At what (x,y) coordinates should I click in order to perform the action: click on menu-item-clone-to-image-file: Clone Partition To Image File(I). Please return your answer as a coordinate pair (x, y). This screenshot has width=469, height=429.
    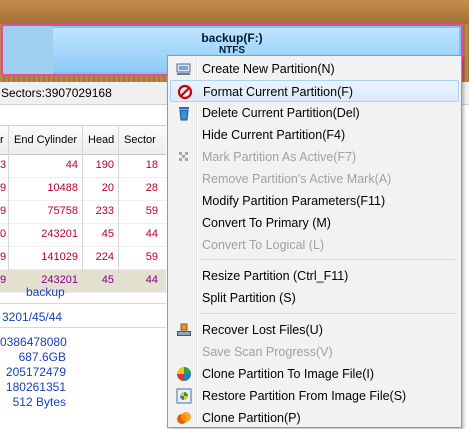
    Looking at the image, I should click on (314, 374).